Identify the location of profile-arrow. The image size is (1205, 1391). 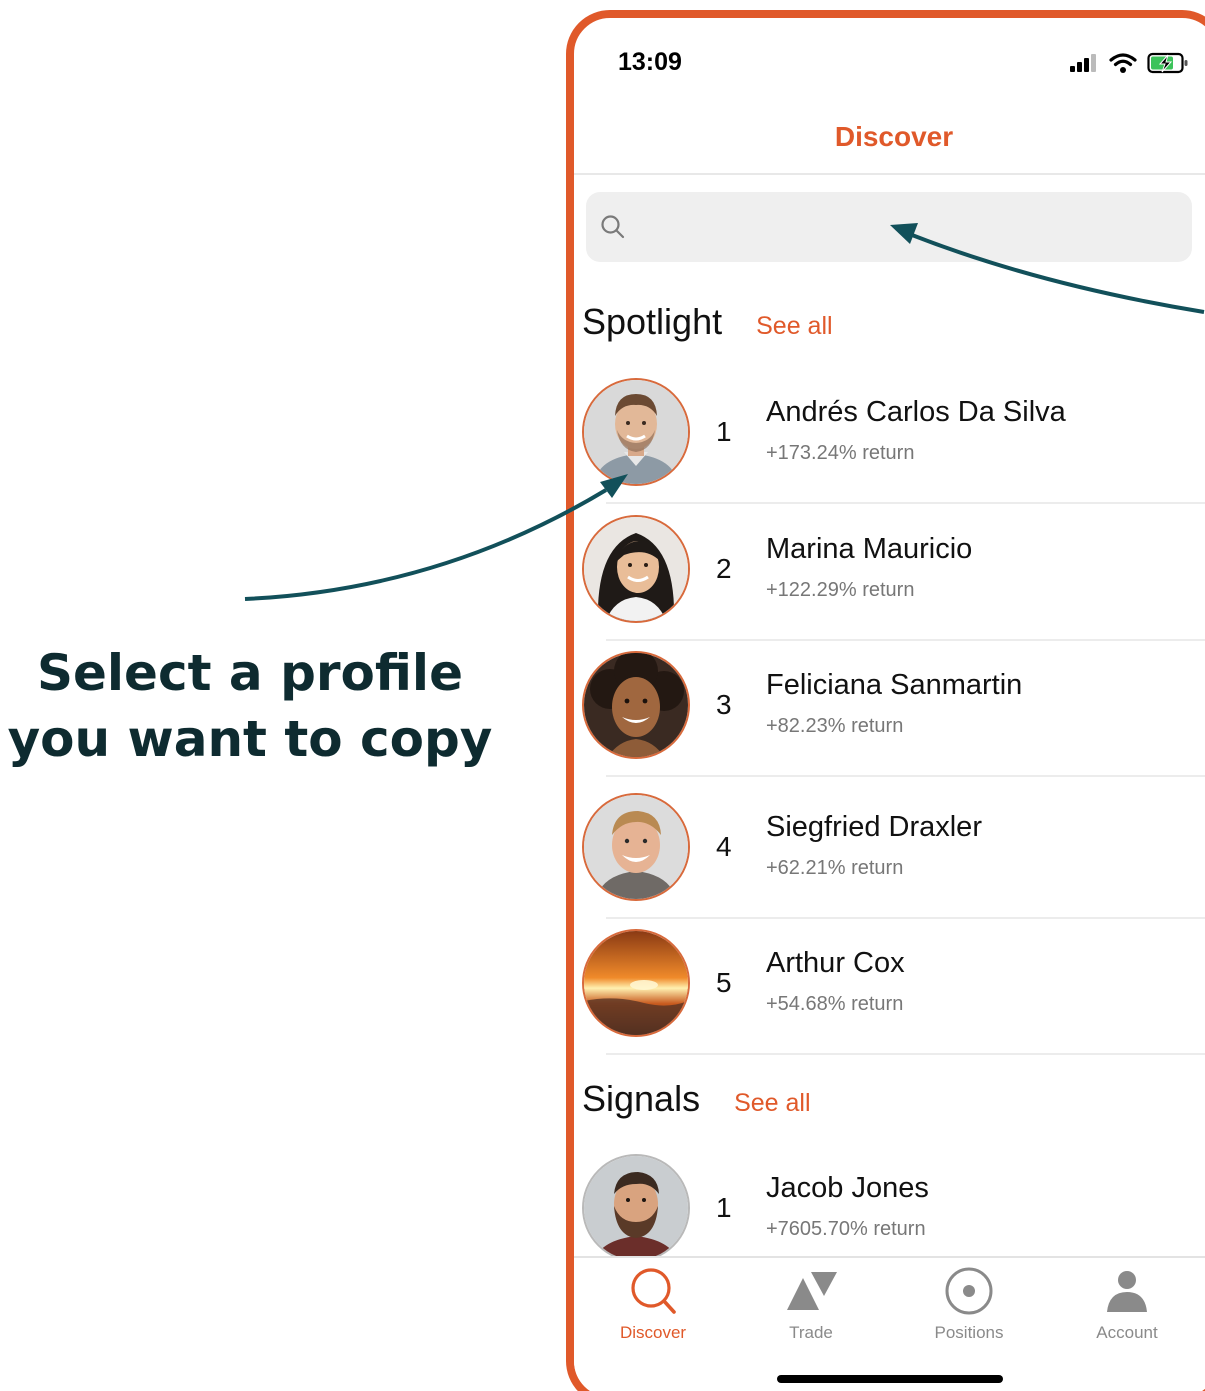
(426, 544).